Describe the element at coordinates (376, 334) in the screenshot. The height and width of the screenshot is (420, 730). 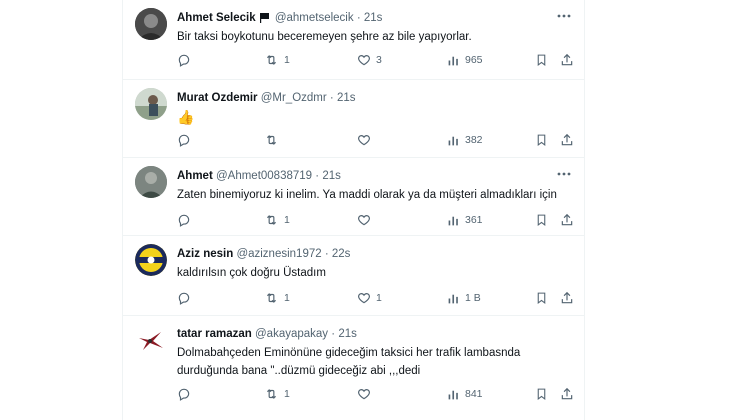
I see `tweet-header: tatar ramazan @akayapakay · 21s` at that location.